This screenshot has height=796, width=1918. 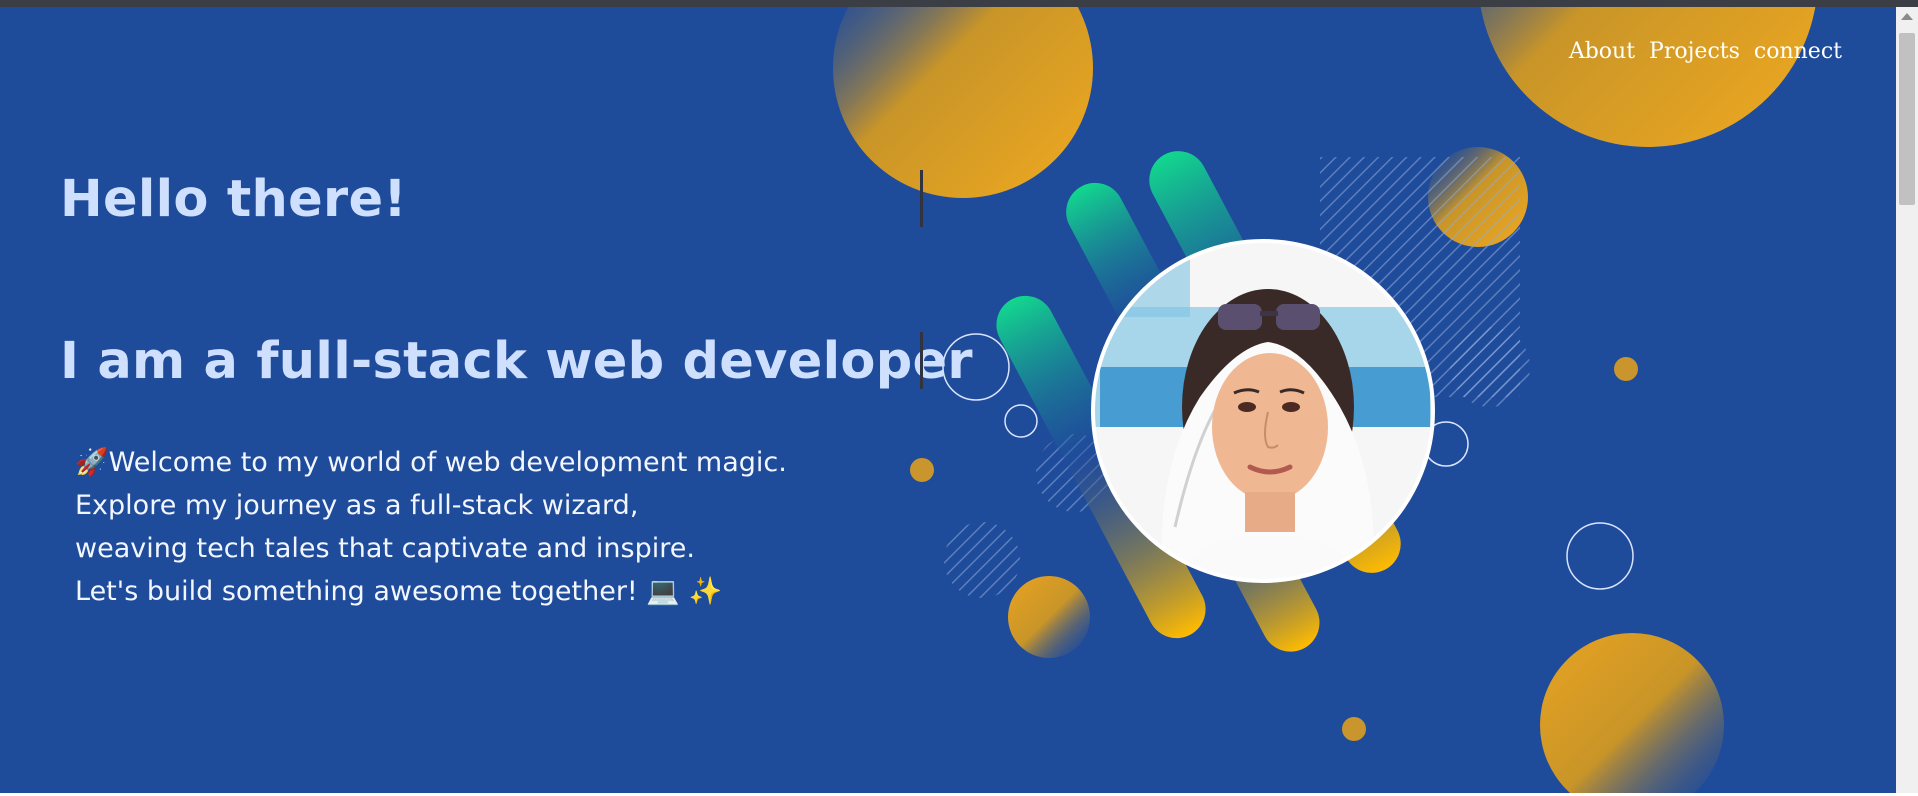 What do you see at coordinates (1648, 77) in the screenshot?
I see `gold-circle-top-right` at bounding box center [1648, 77].